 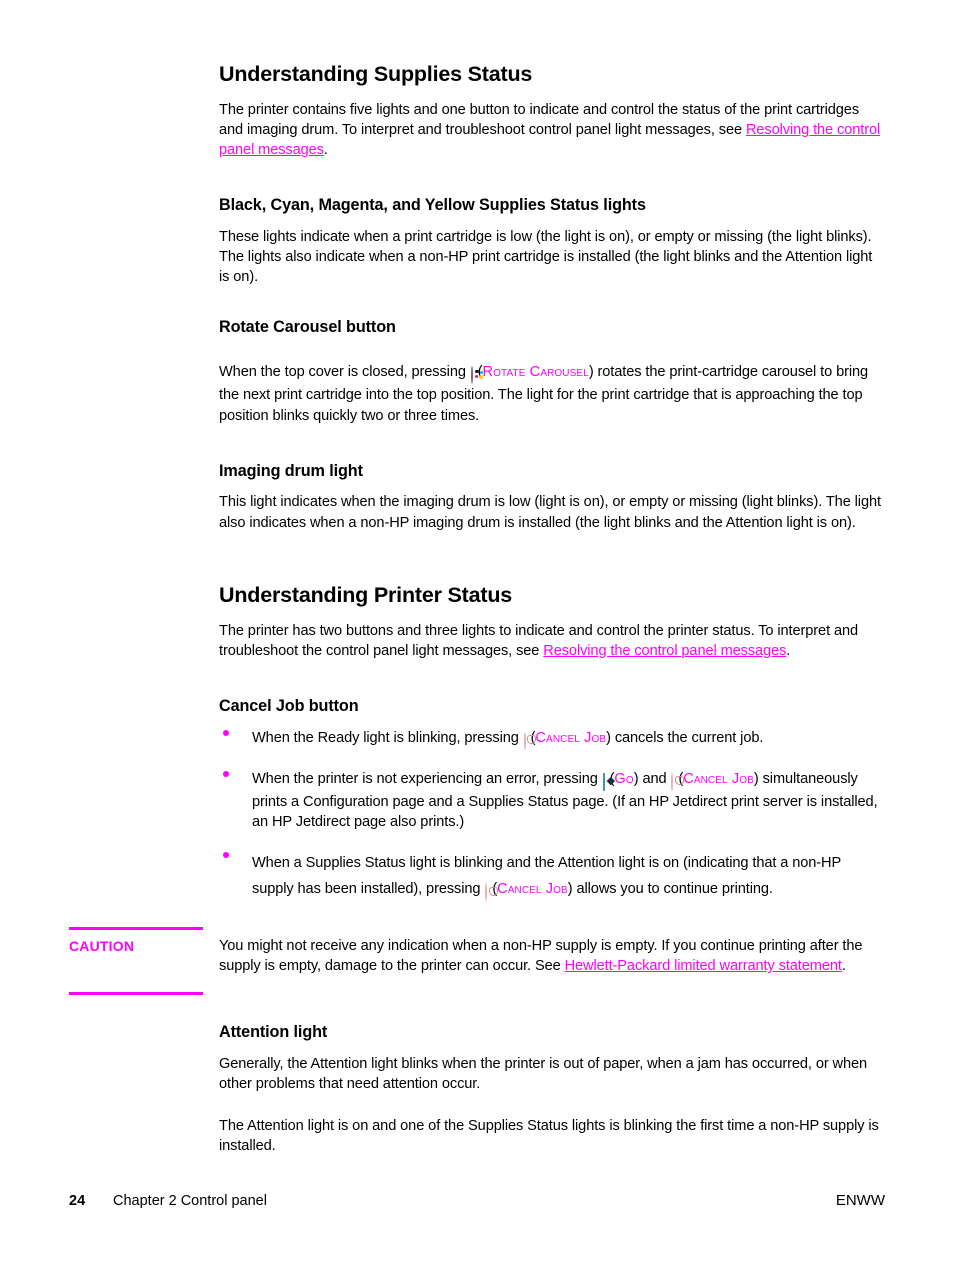 What do you see at coordinates (524, 741) in the screenshot?
I see `cancel-job-icon` at bounding box center [524, 741].